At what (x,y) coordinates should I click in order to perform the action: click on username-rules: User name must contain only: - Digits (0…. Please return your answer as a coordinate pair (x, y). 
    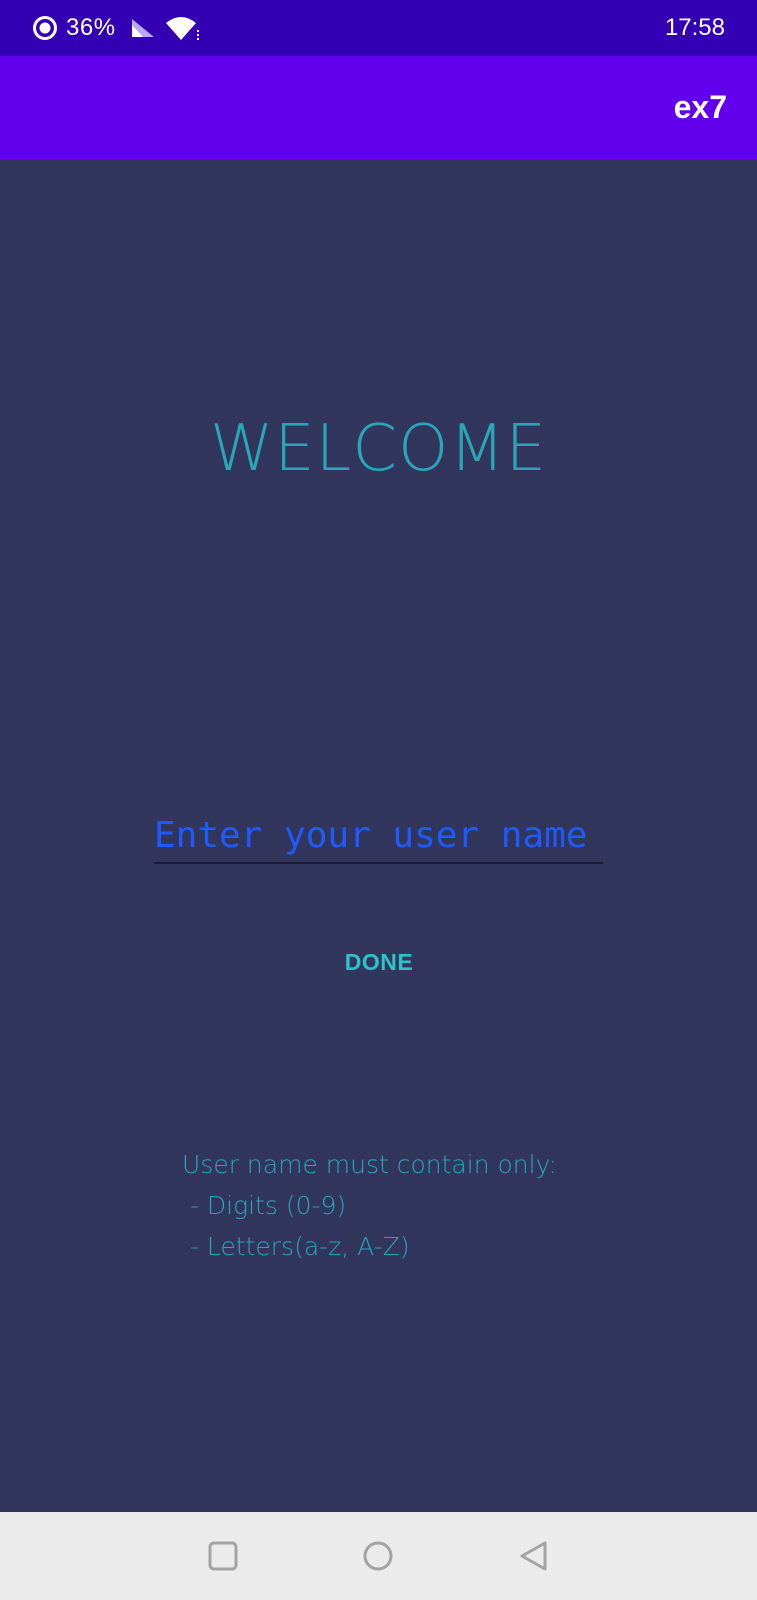
    Looking at the image, I should click on (402, 1205).